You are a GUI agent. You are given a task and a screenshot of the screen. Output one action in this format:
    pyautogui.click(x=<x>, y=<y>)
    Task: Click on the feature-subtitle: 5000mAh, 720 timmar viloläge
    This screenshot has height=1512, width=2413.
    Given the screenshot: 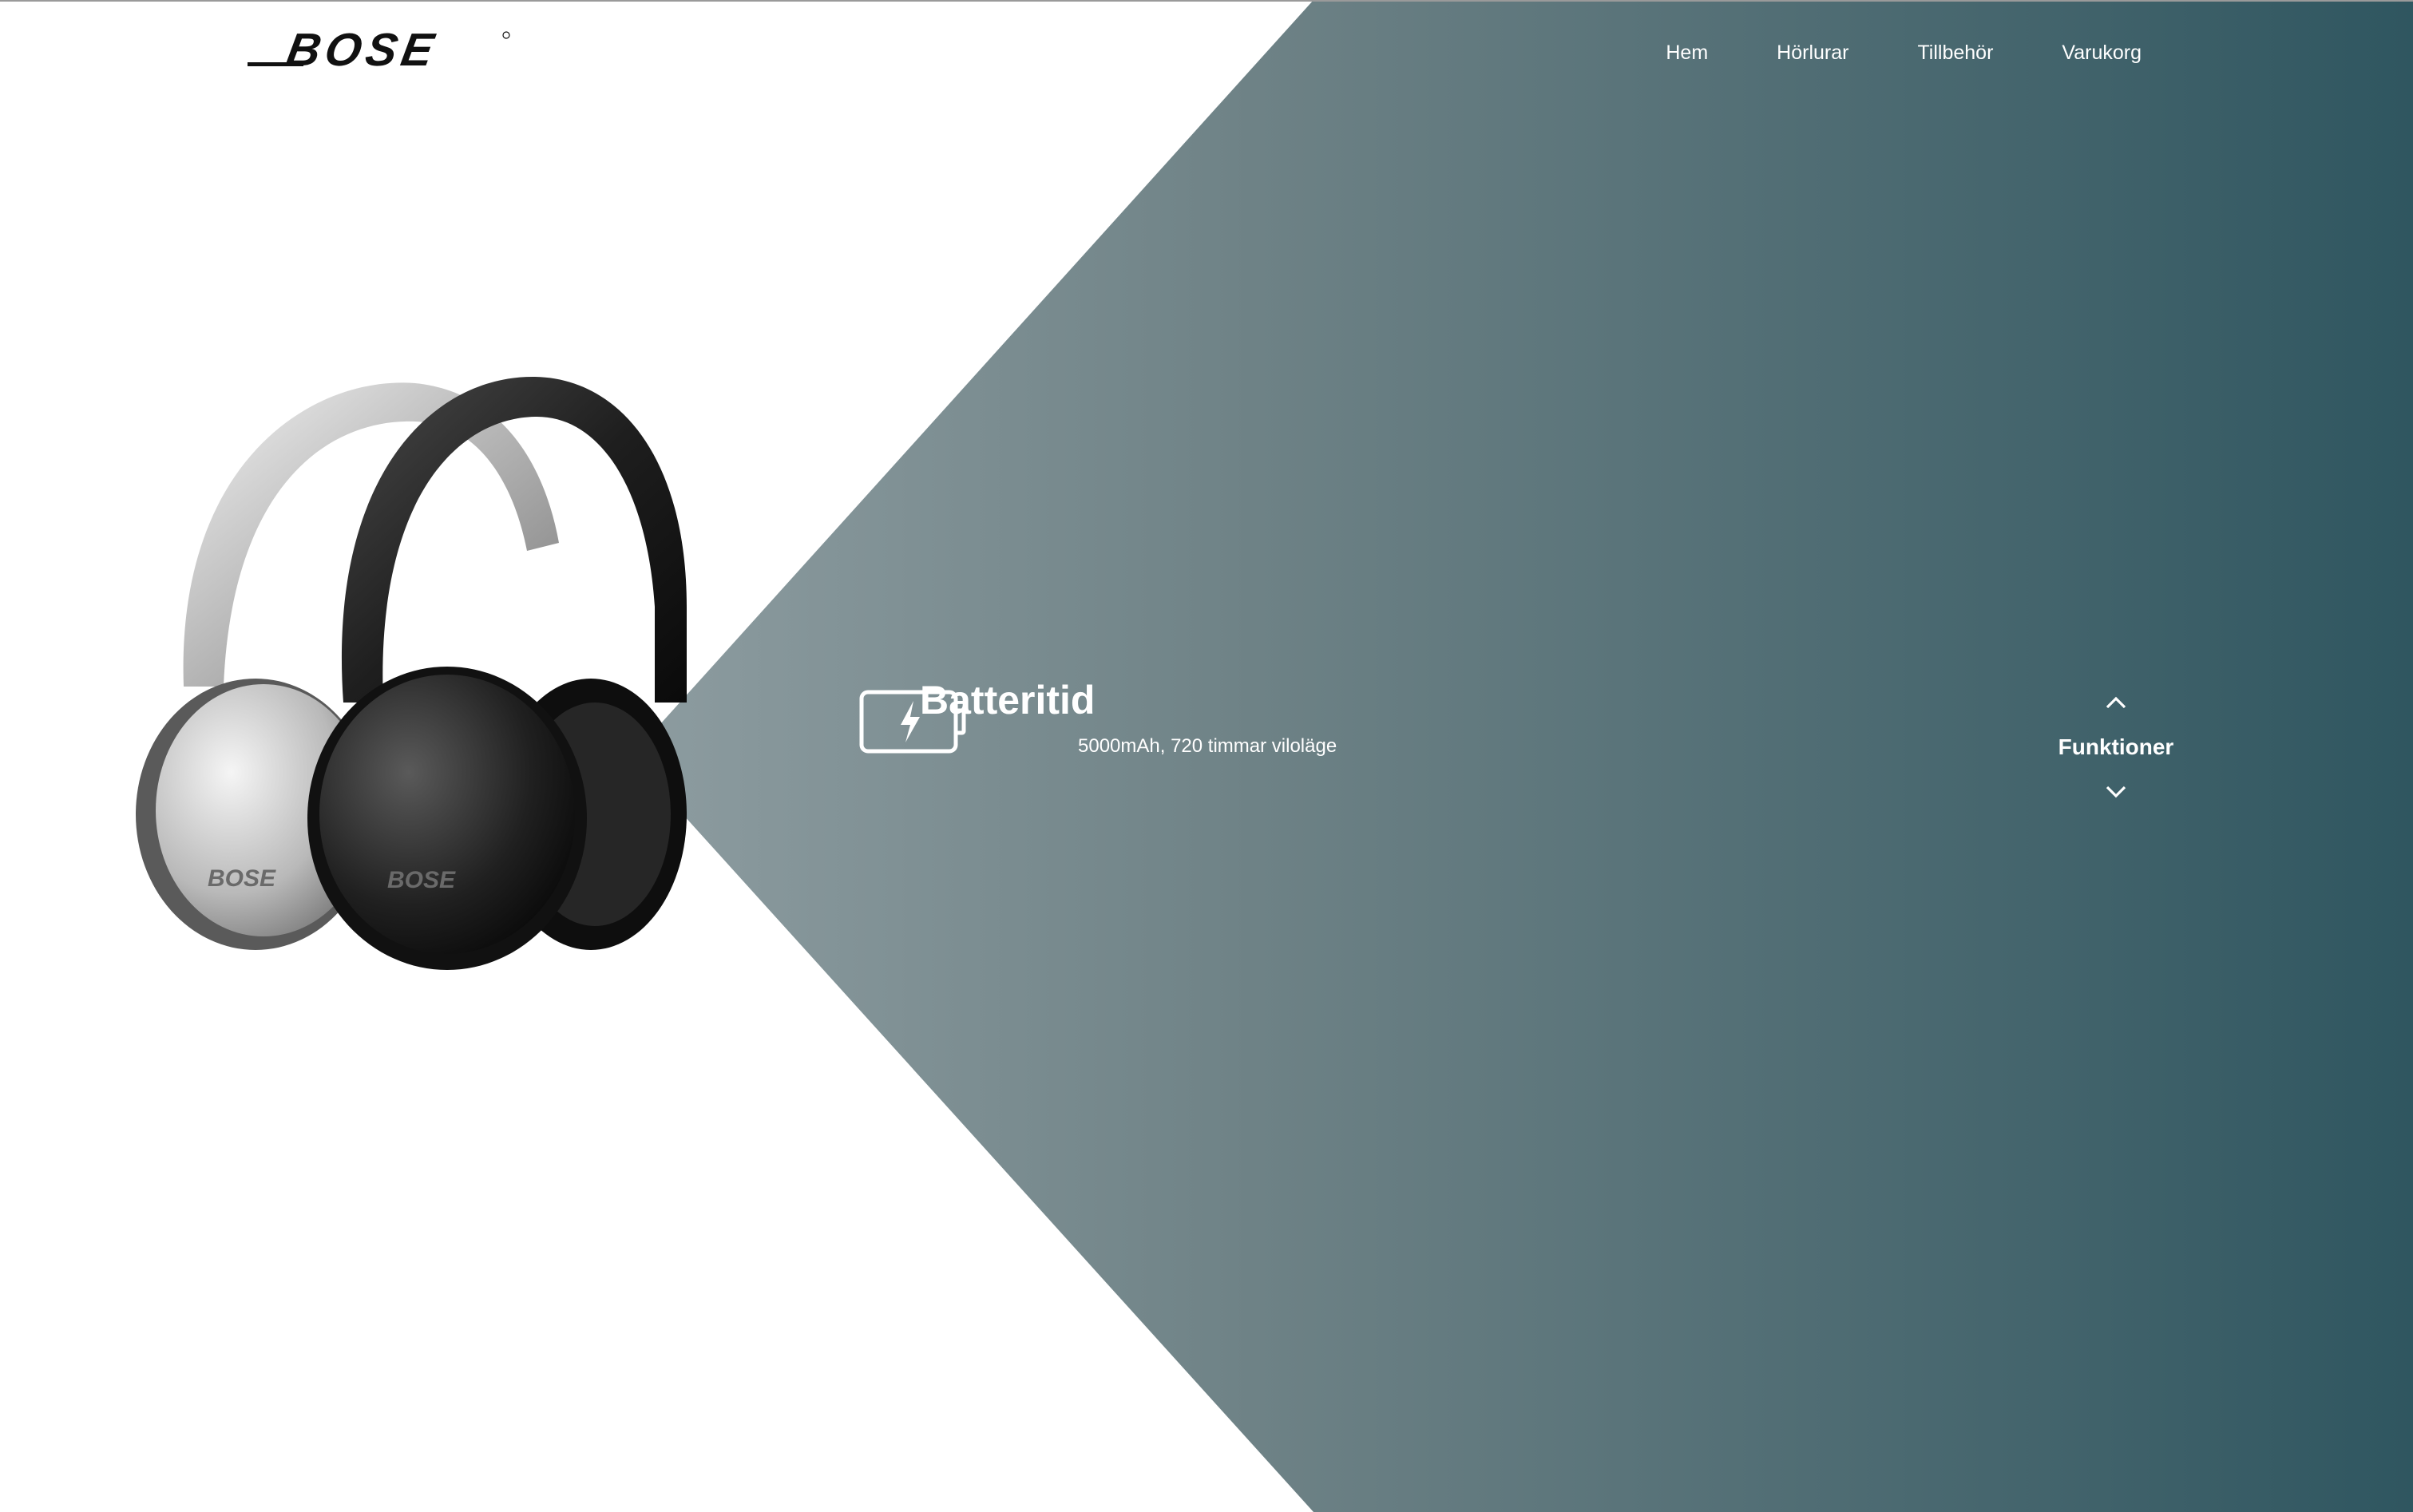 What is the action you would take?
    pyautogui.click(x=1208, y=746)
    